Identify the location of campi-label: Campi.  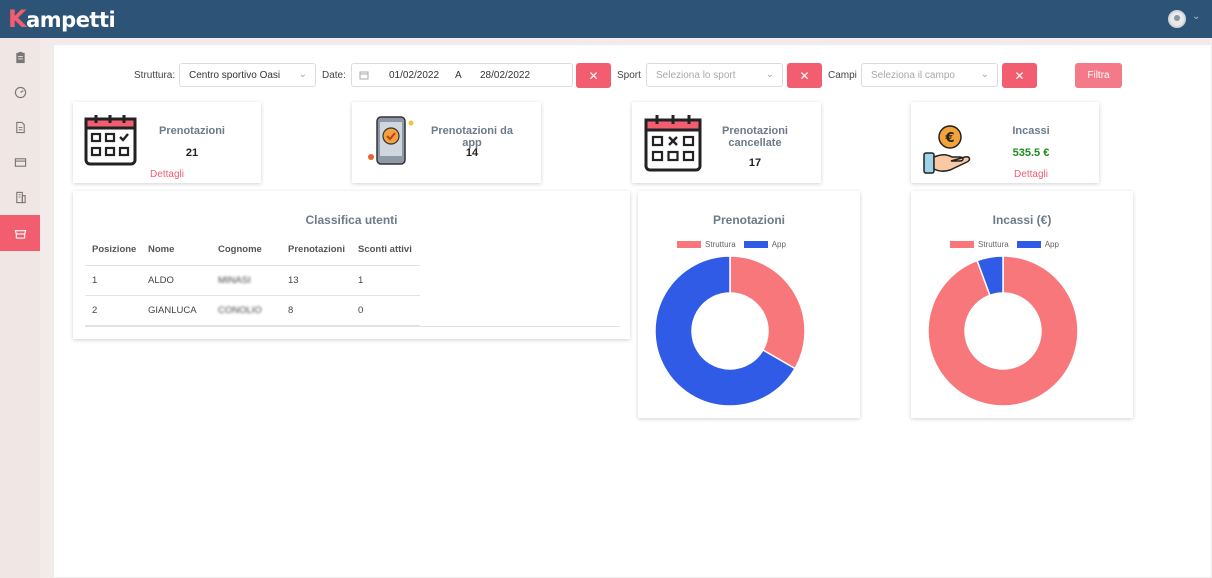
(842, 75).